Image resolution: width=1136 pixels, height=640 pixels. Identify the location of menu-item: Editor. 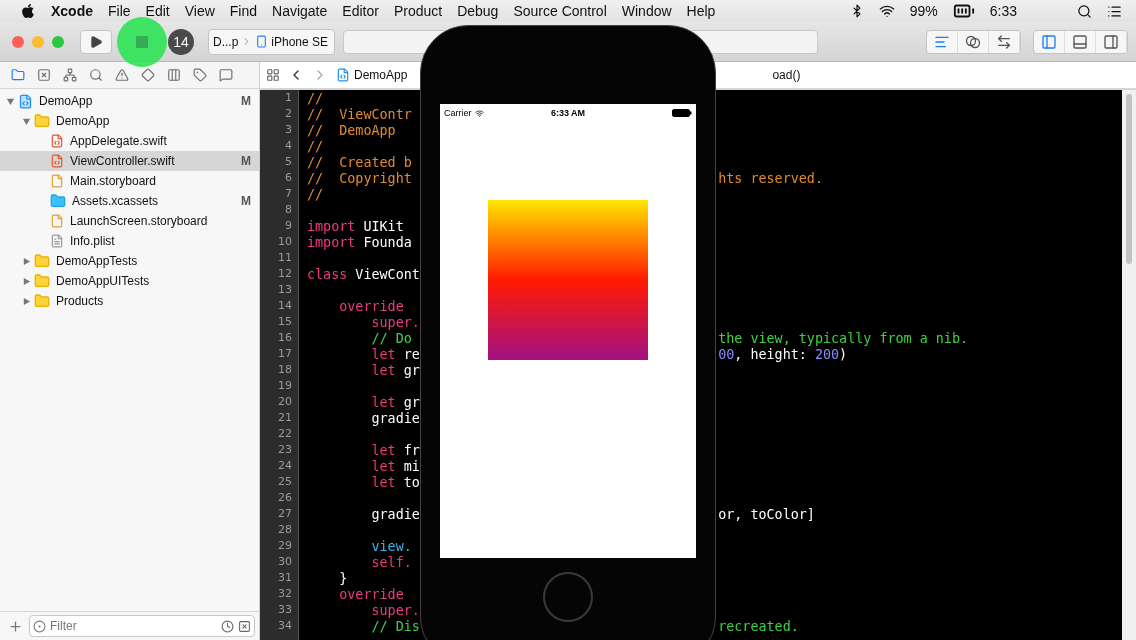
(360, 11).